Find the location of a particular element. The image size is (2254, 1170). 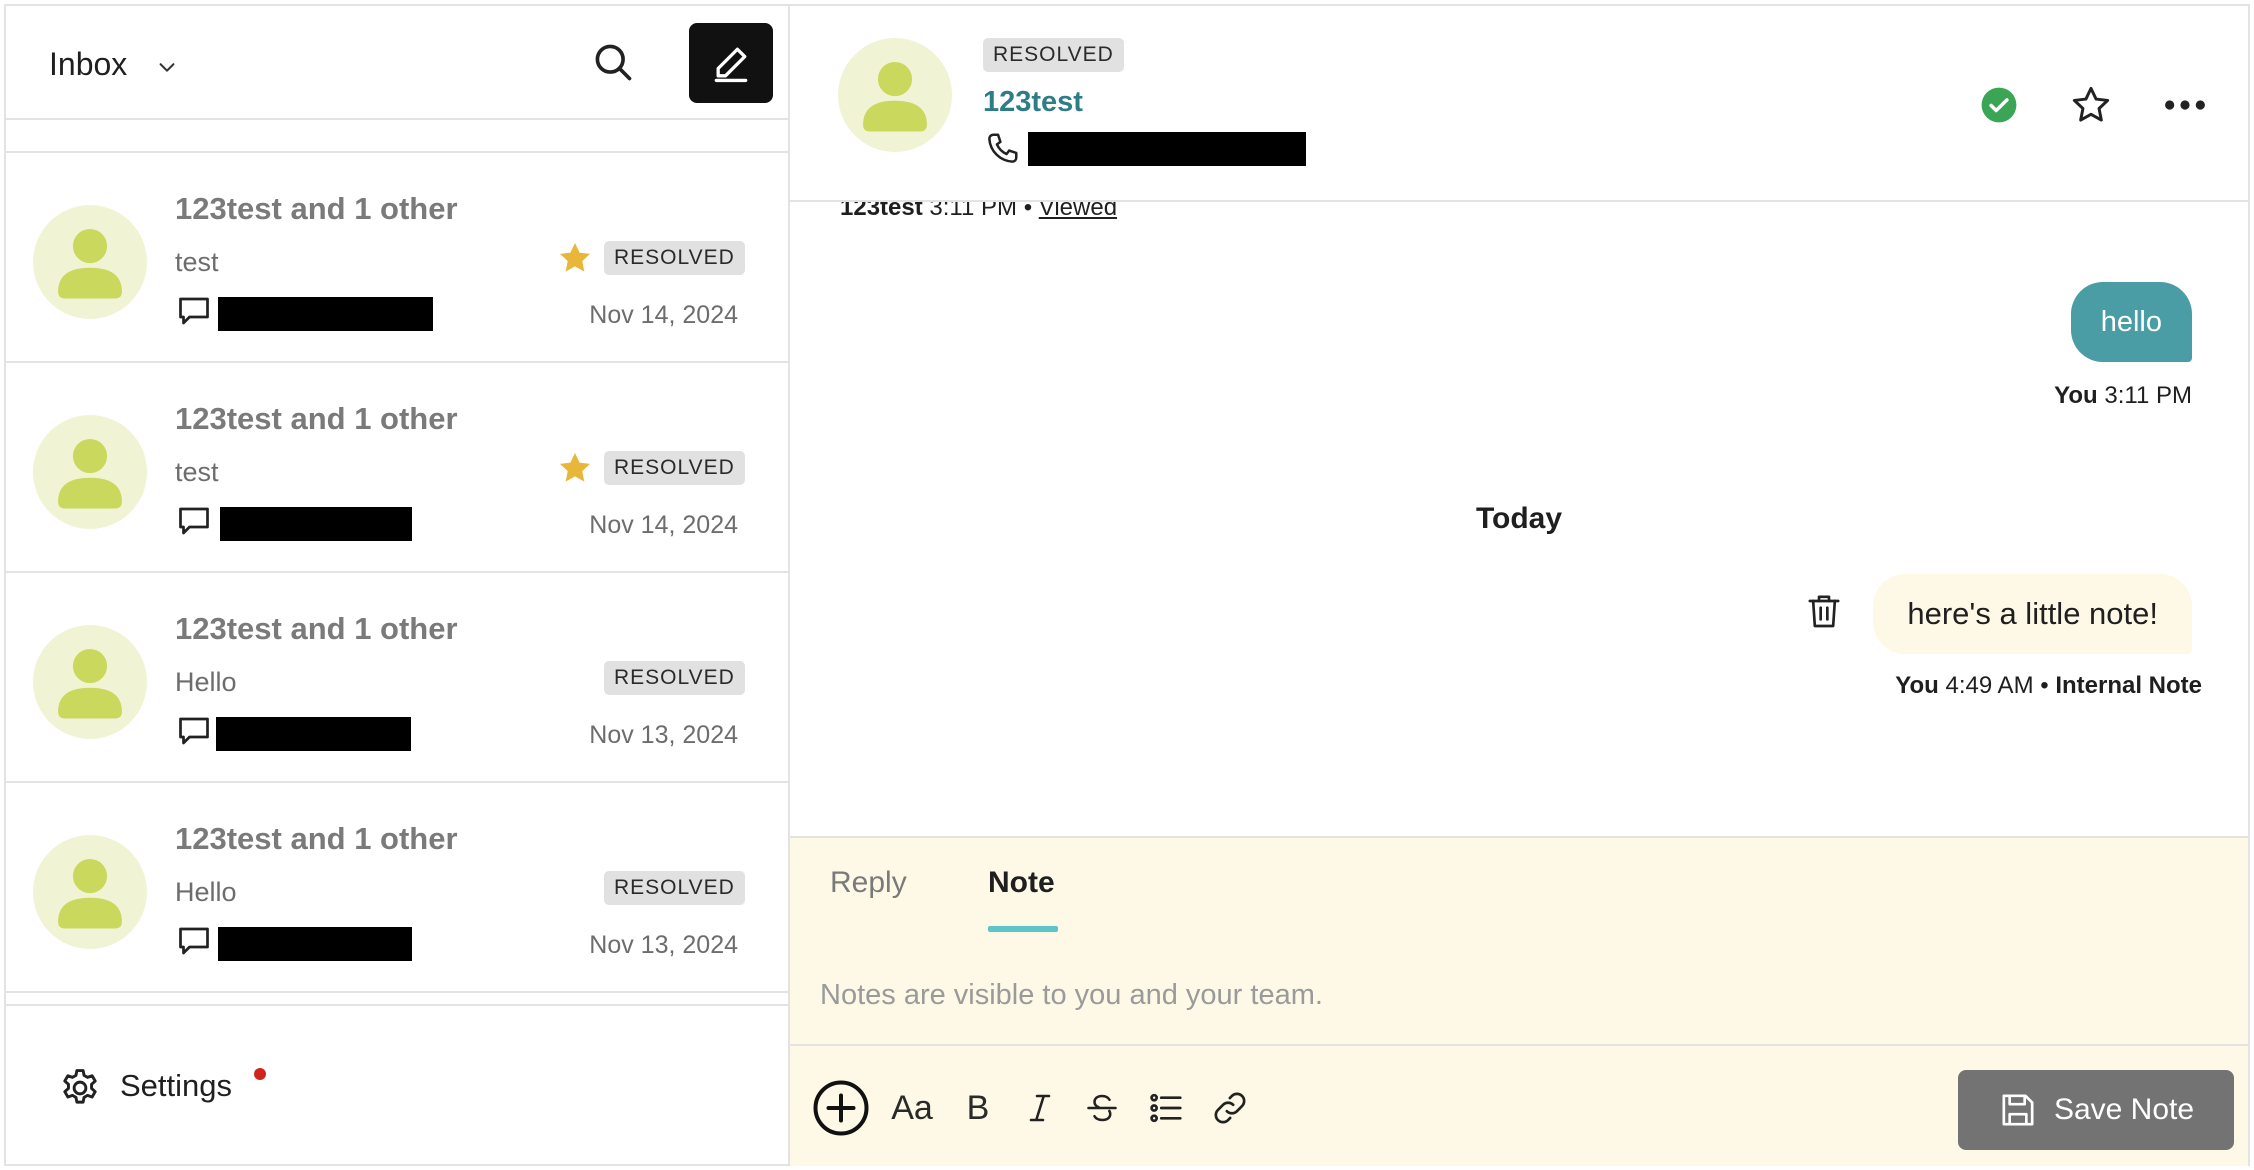

plus-circle-icon is located at coordinates (841, 1108).